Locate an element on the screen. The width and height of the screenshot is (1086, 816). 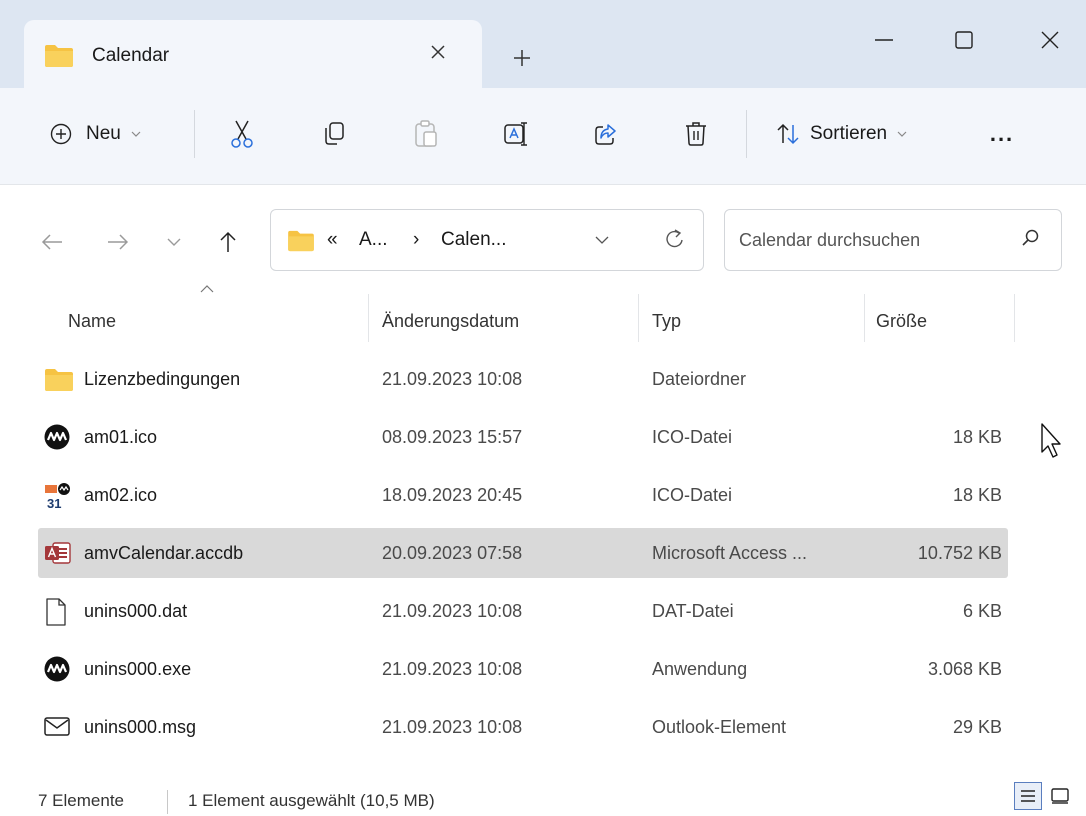
cut-icon is located at coordinates (242, 134).